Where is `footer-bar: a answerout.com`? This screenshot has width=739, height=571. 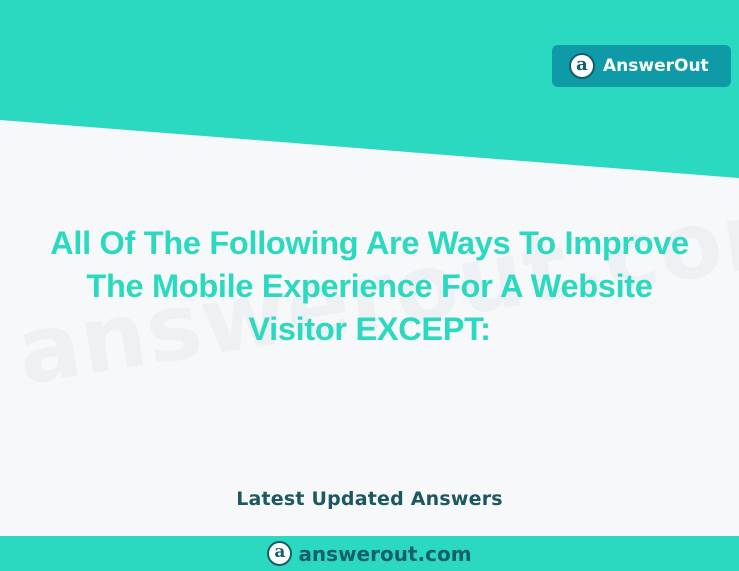 footer-bar: a answerout.com is located at coordinates (369, 553).